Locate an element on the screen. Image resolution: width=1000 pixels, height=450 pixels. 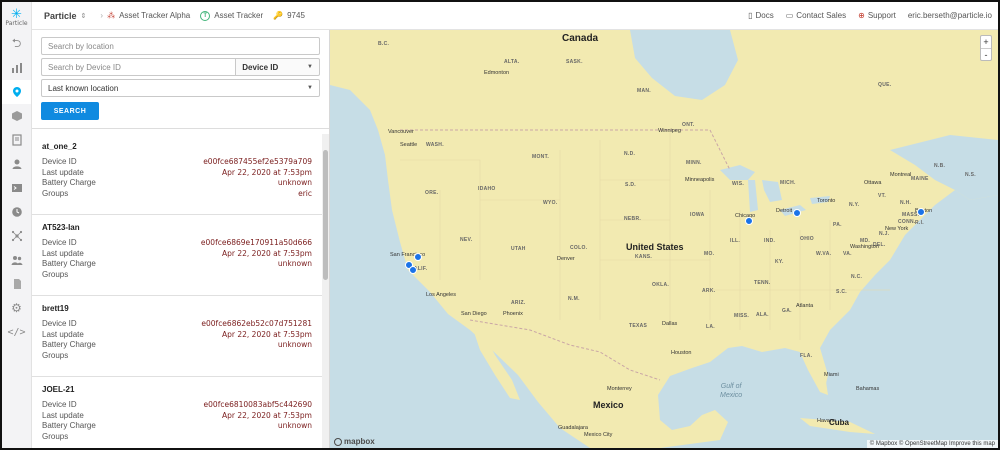
user-menu: eric.berseth@particle.io is located at coordinates (950, 15).